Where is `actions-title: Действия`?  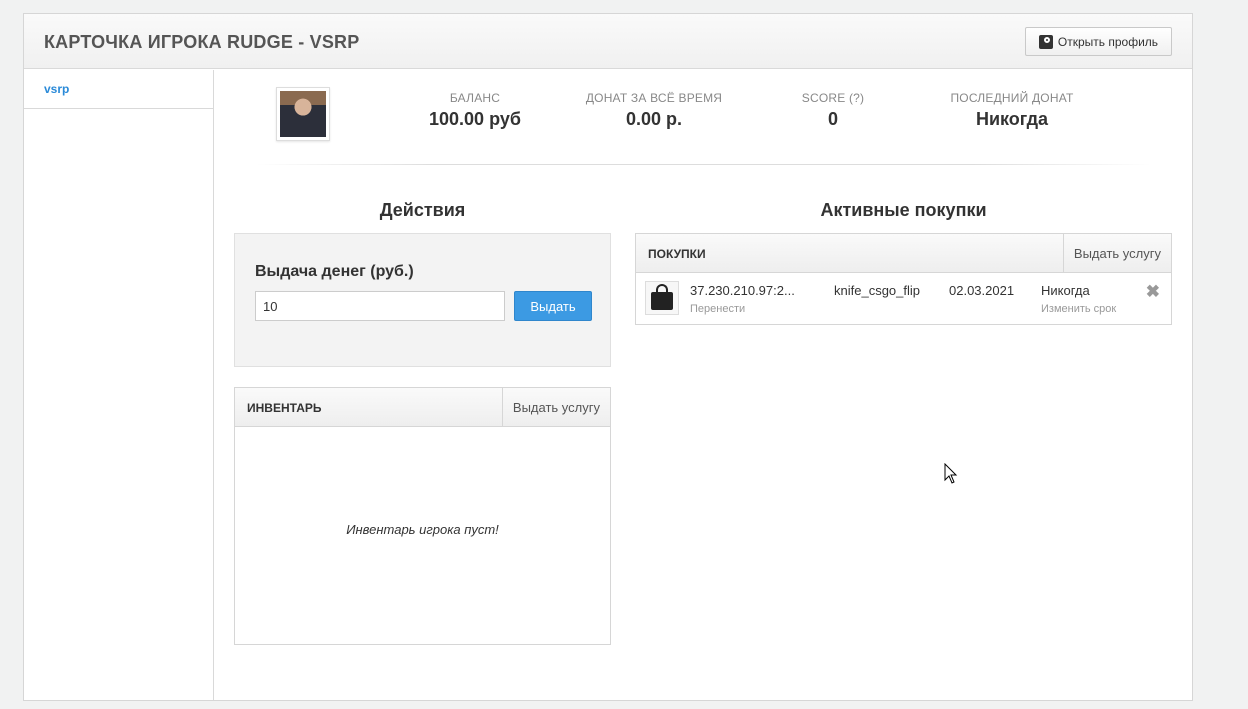 actions-title: Действия is located at coordinates (422, 210).